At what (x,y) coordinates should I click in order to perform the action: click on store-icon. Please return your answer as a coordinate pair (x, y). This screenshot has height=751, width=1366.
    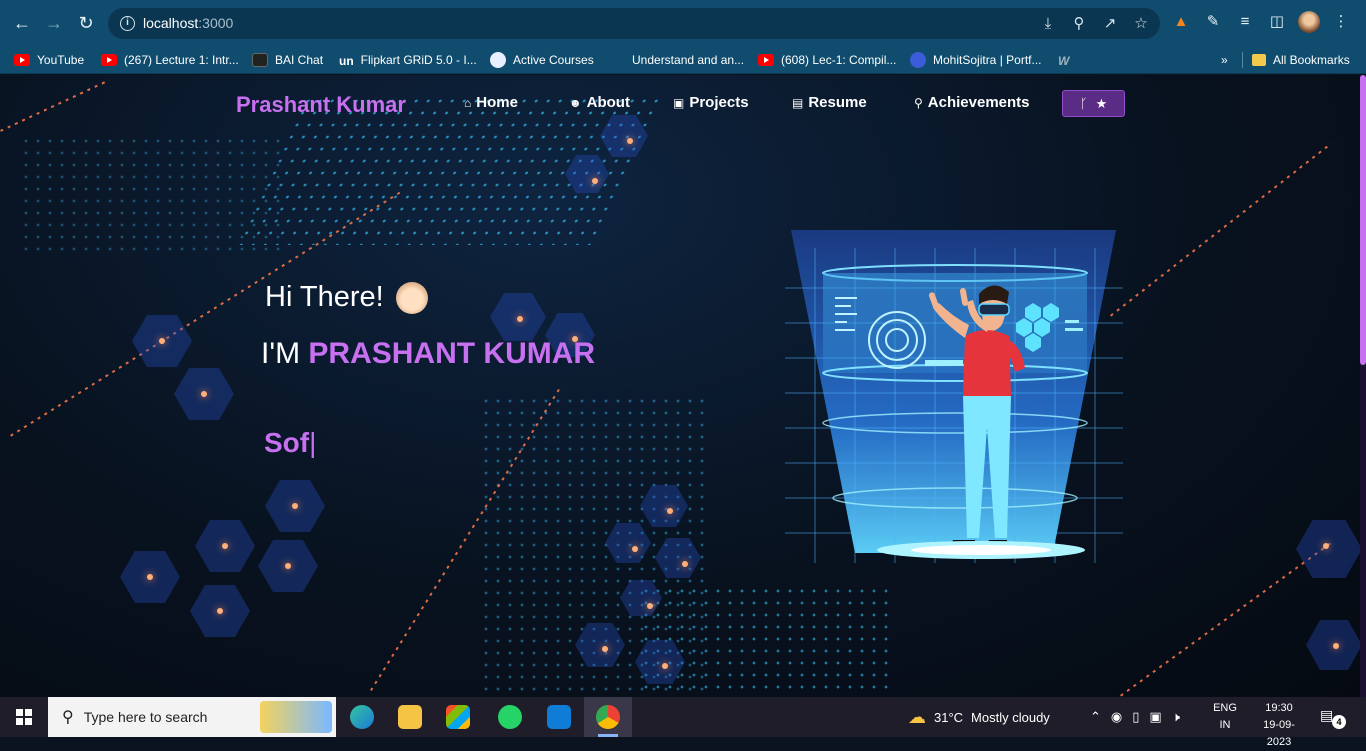
    Looking at the image, I should click on (458, 717).